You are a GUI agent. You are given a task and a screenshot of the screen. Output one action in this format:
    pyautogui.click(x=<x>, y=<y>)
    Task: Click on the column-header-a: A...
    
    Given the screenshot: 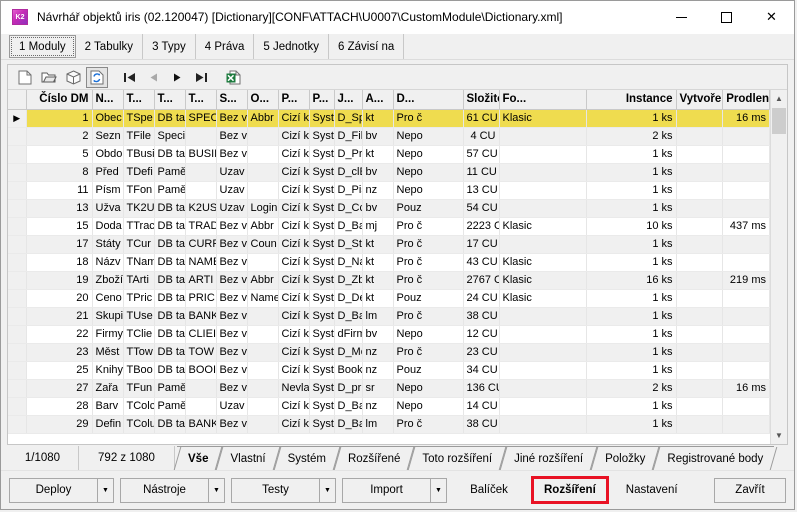 What is the action you would take?
    pyautogui.click(x=378, y=100)
    